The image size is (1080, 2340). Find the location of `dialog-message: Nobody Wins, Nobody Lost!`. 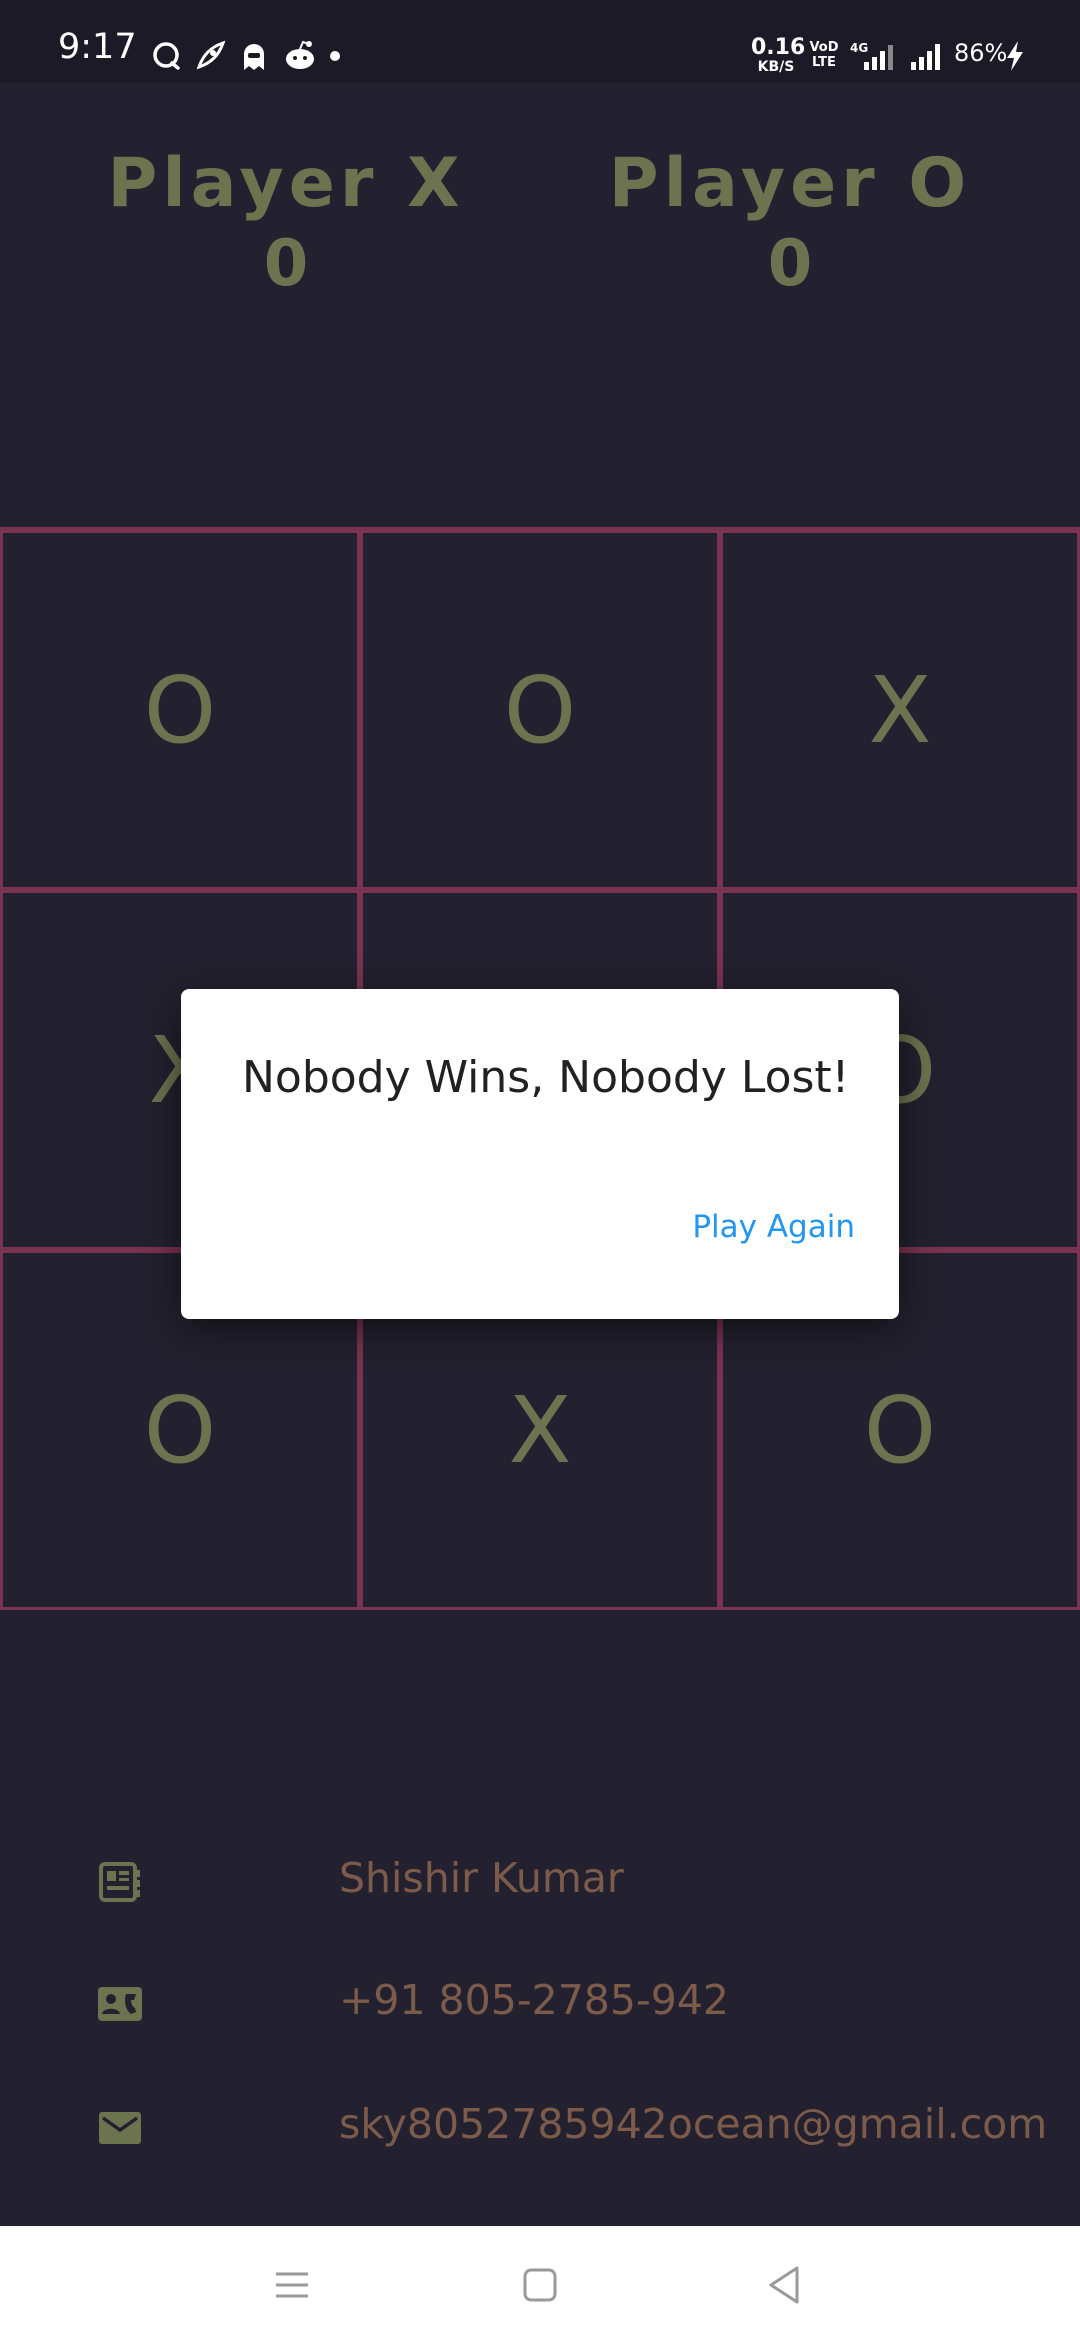

dialog-message: Nobody Wins, Nobody Lost! is located at coordinates (546, 1077).